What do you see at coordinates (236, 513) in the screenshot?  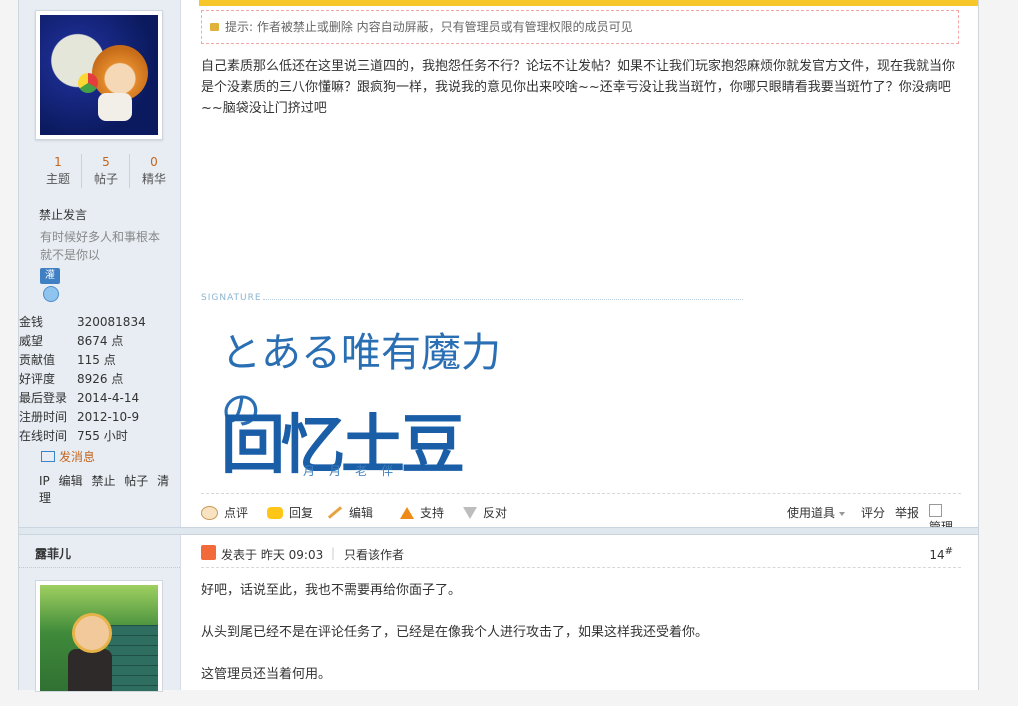 I see `comment-label: 点评` at bounding box center [236, 513].